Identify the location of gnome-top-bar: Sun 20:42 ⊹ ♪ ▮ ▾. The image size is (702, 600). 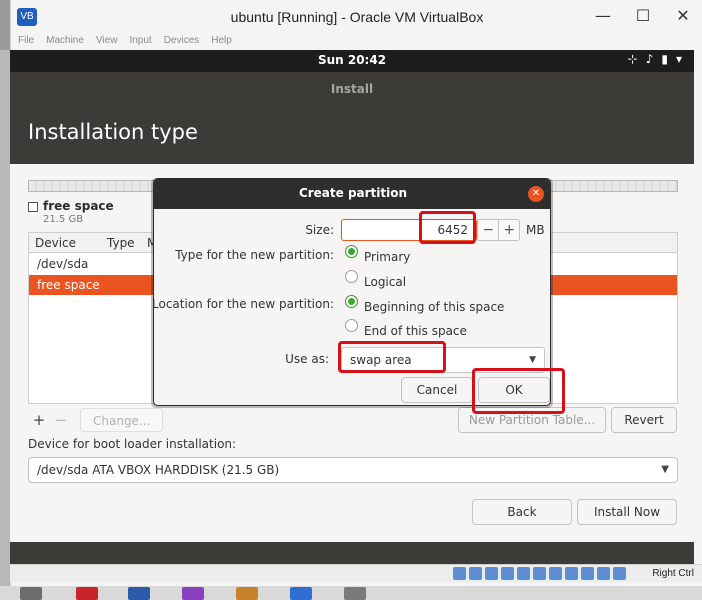
(352, 61).